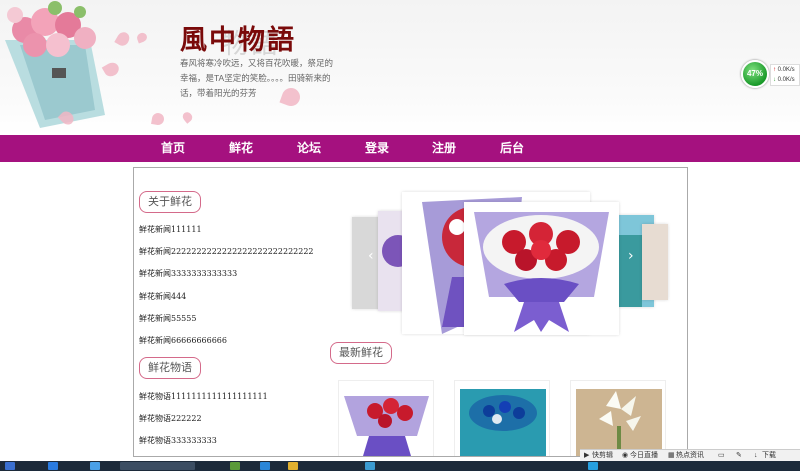 This screenshot has height=471, width=800. I want to click on site-logo: 風中物語, so click(238, 37).